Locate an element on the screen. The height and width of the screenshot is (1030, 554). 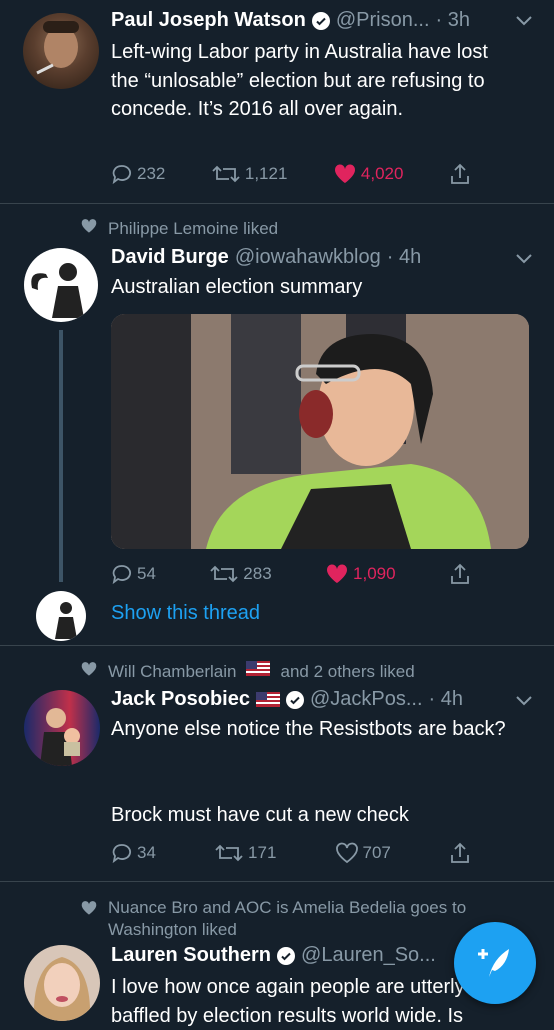
reply-count: 54 is located at coordinates (146, 573).